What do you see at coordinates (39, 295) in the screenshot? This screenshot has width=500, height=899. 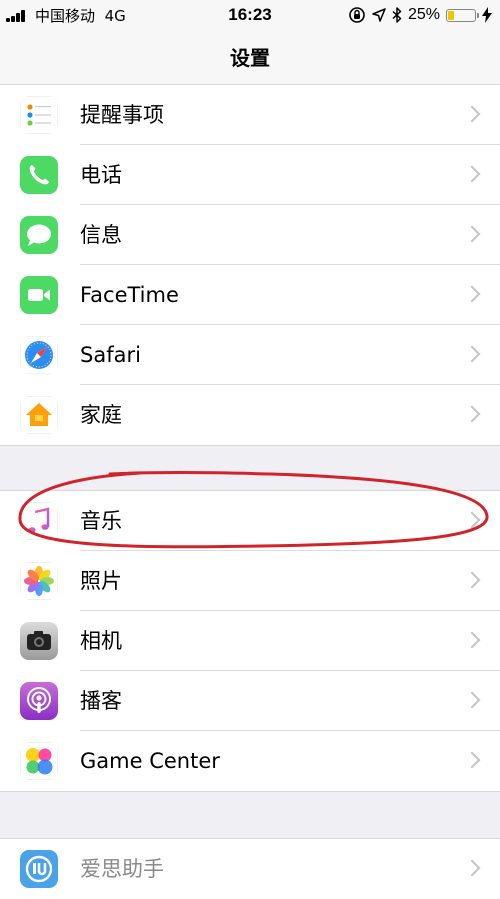 I see `facetime-icon` at bounding box center [39, 295].